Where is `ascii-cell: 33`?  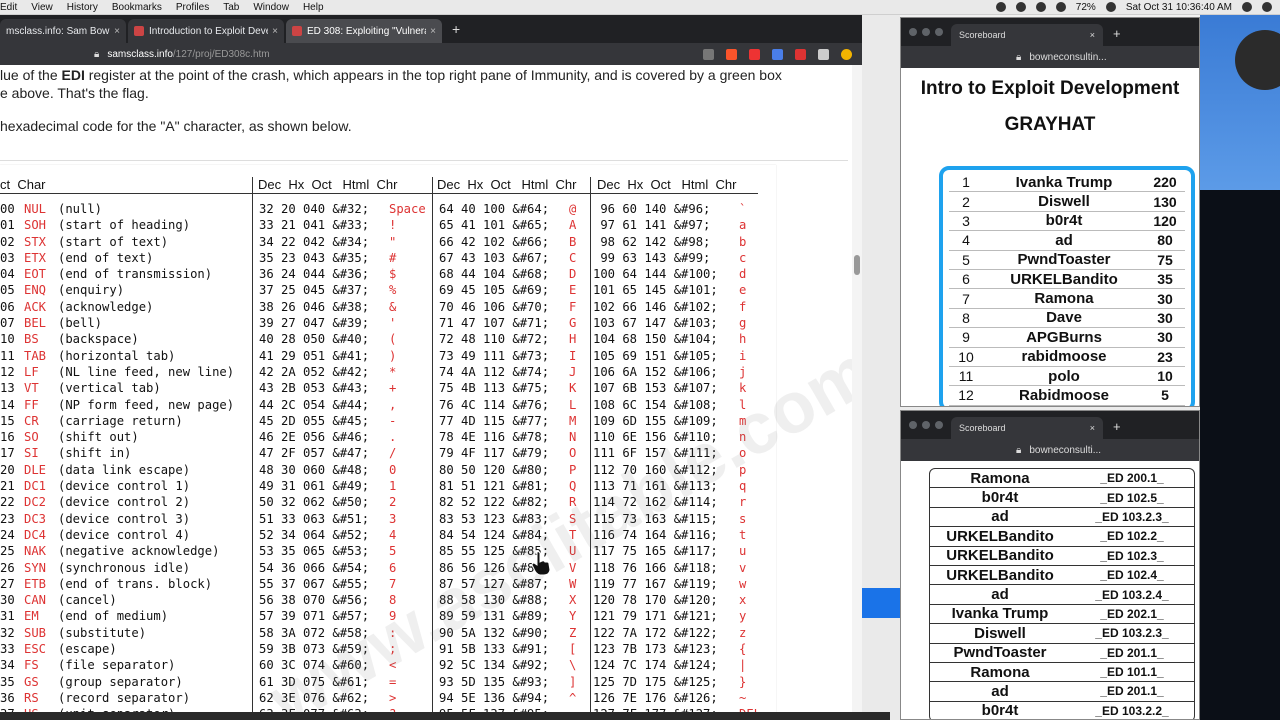
ascii-cell: 33 is located at coordinates (7, 649).